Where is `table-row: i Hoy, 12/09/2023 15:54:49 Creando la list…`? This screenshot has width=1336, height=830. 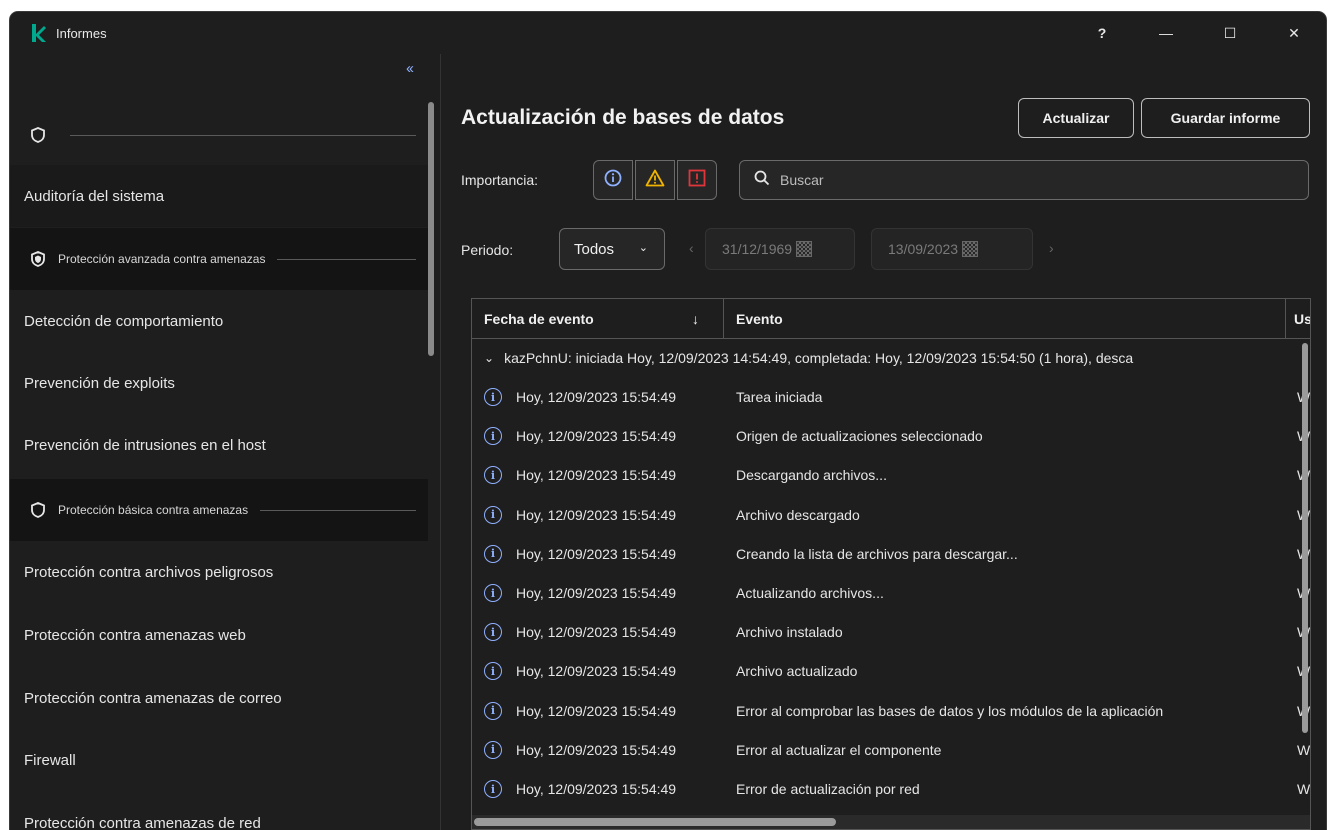
table-row: i Hoy, 12/09/2023 15:54:49 Creando la list… is located at coordinates (891, 554).